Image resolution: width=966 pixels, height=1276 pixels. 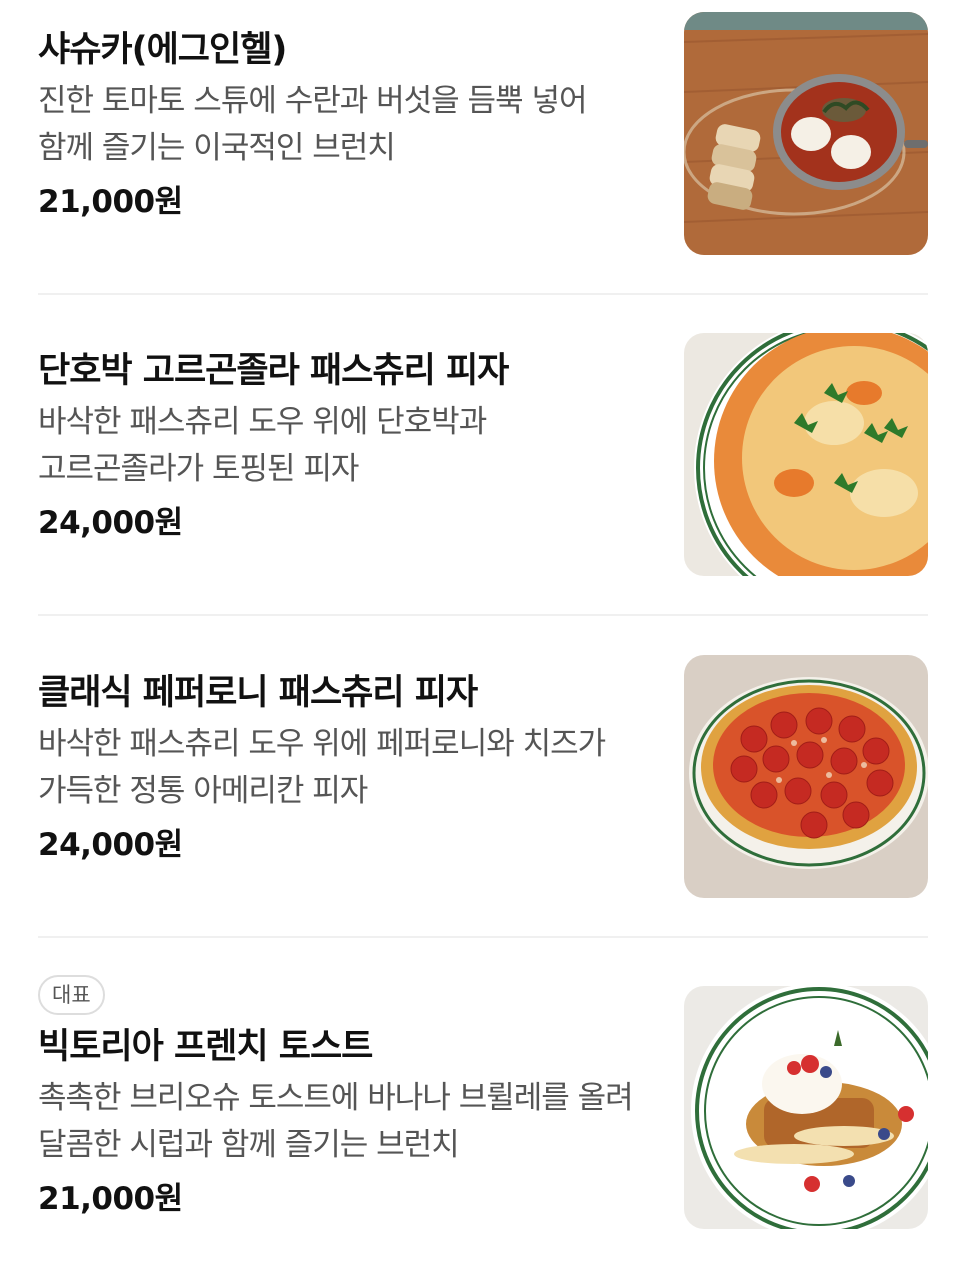 I want to click on pepperoni-pizza-photo, so click(x=806, y=776).